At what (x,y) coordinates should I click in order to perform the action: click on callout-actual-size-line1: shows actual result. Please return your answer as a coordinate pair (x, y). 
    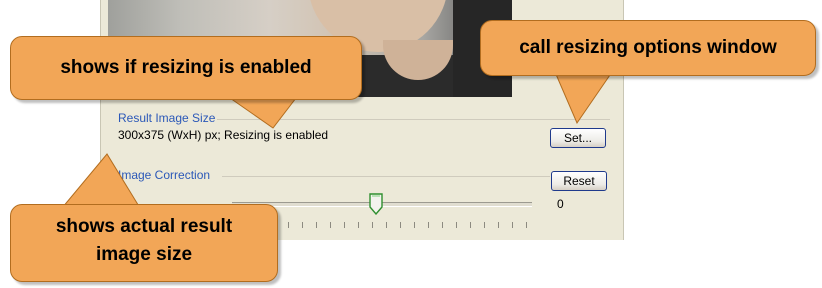
    Looking at the image, I should click on (144, 226).